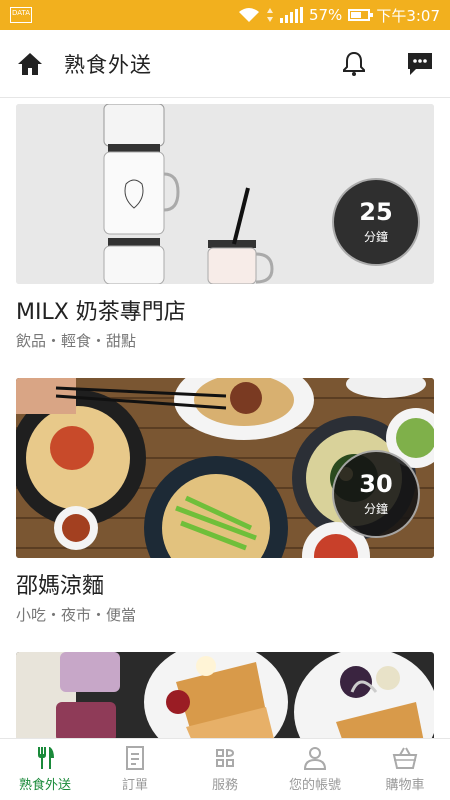  I want to click on wifi-icon, so click(248, 15).